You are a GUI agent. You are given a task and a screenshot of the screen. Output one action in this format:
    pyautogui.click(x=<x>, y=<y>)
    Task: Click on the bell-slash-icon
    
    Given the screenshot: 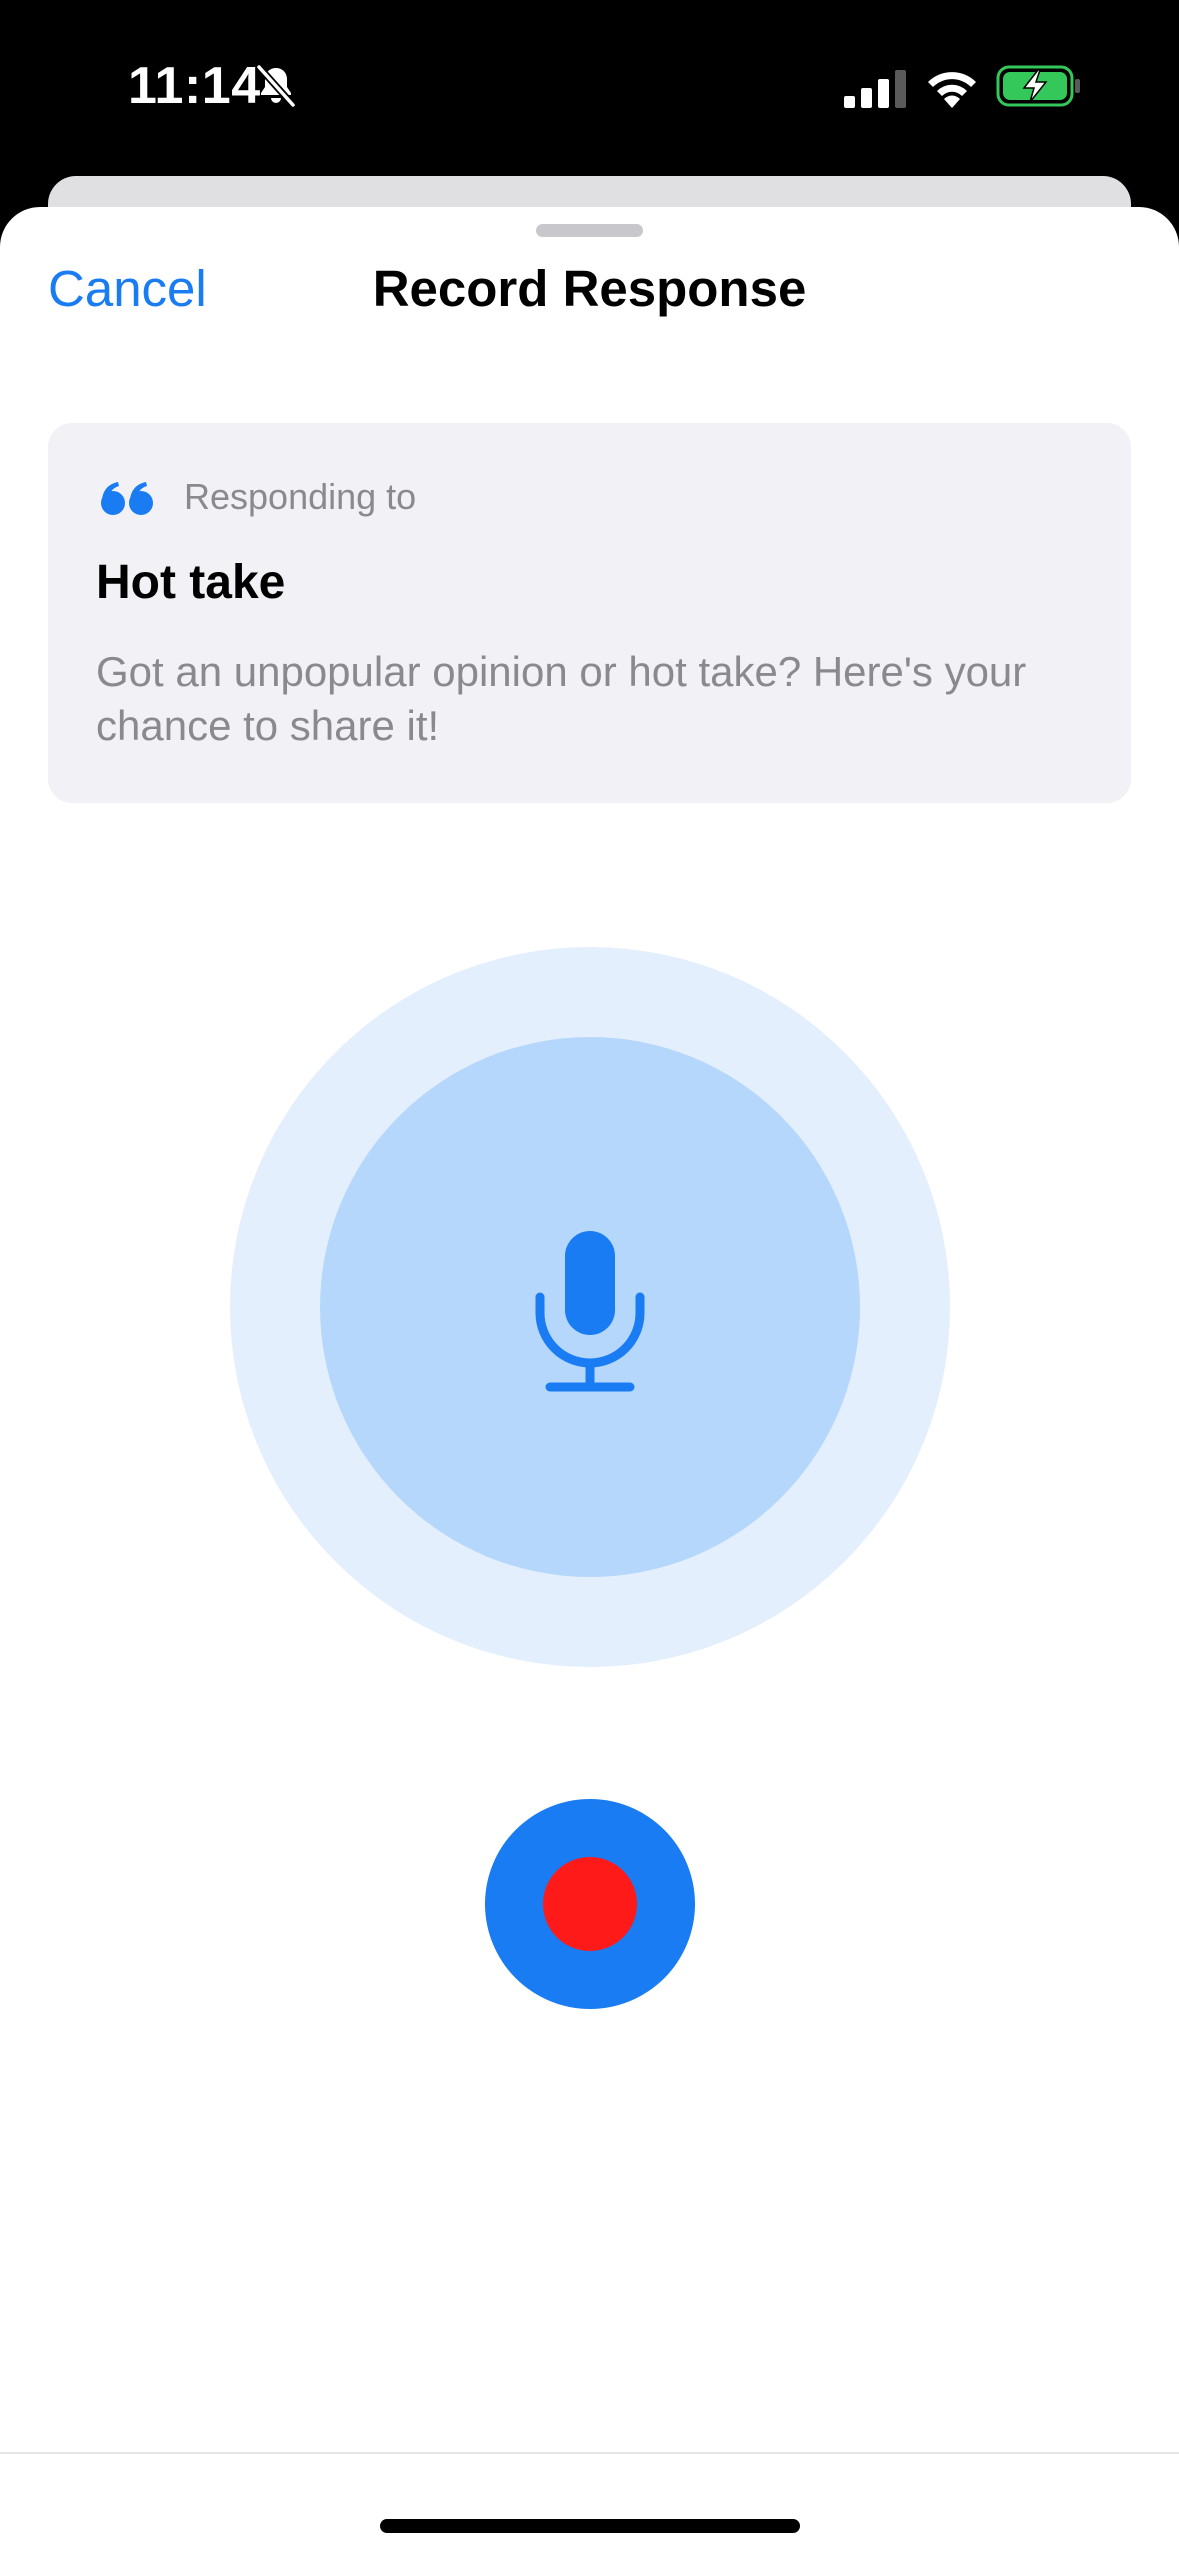 What is the action you would take?
    pyautogui.click(x=276, y=86)
    